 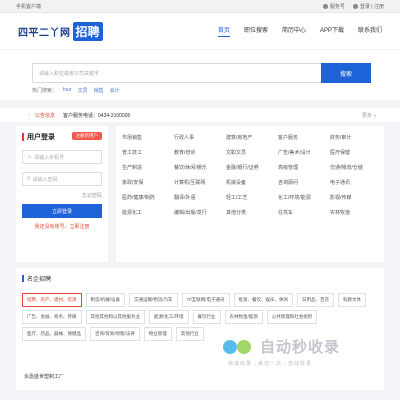 I want to click on industry-tag: 咨询/贸易/财税/法律, so click(x=115, y=334).